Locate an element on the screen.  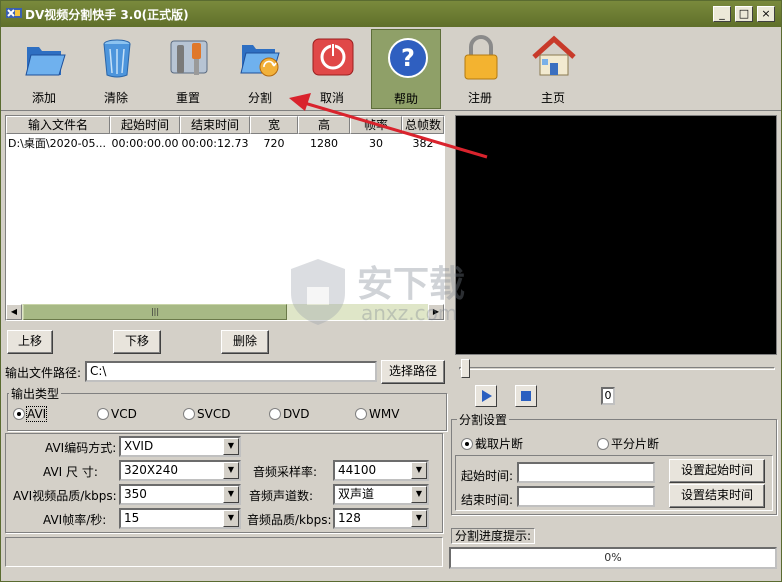
home-icon is located at coordinates (554, 55).